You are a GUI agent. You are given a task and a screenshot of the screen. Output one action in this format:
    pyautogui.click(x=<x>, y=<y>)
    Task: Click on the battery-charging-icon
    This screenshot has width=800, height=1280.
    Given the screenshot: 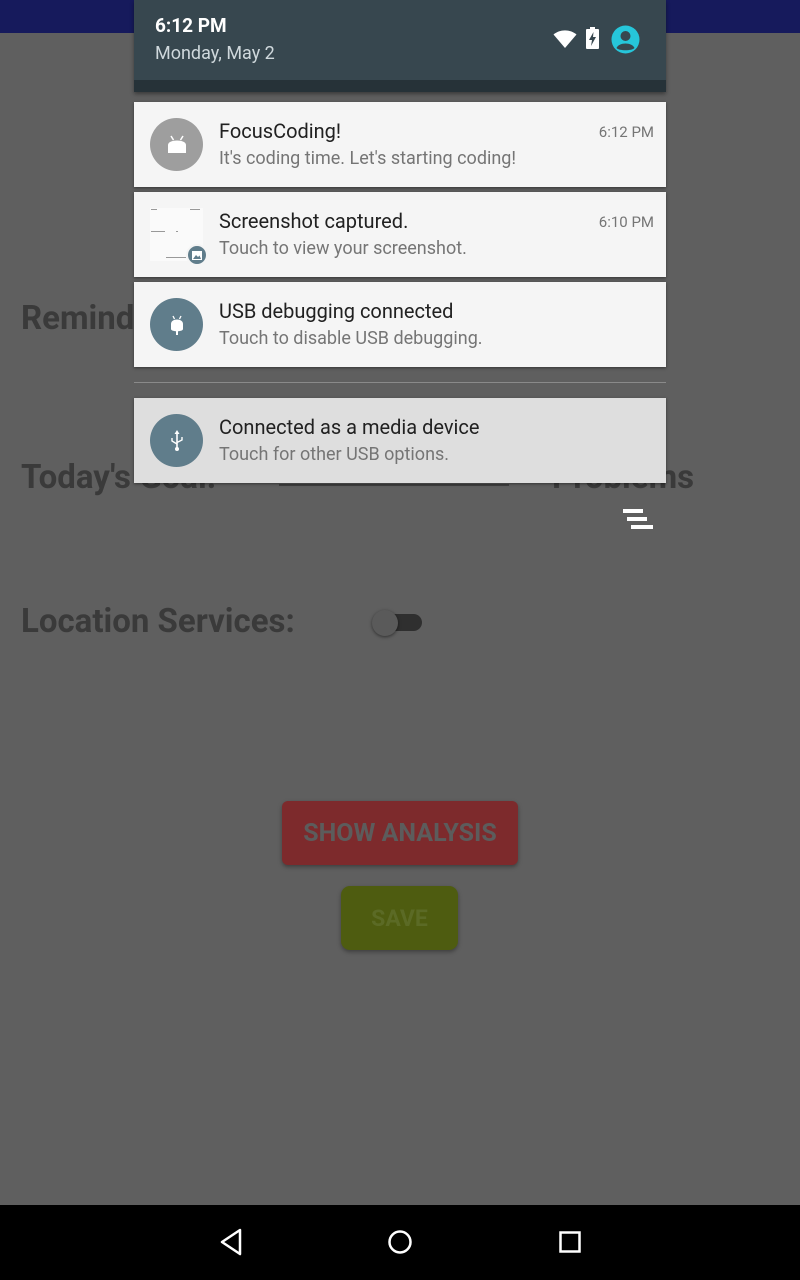 What is the action you would take?
    pyautogui.click(x=592, y=38)
    